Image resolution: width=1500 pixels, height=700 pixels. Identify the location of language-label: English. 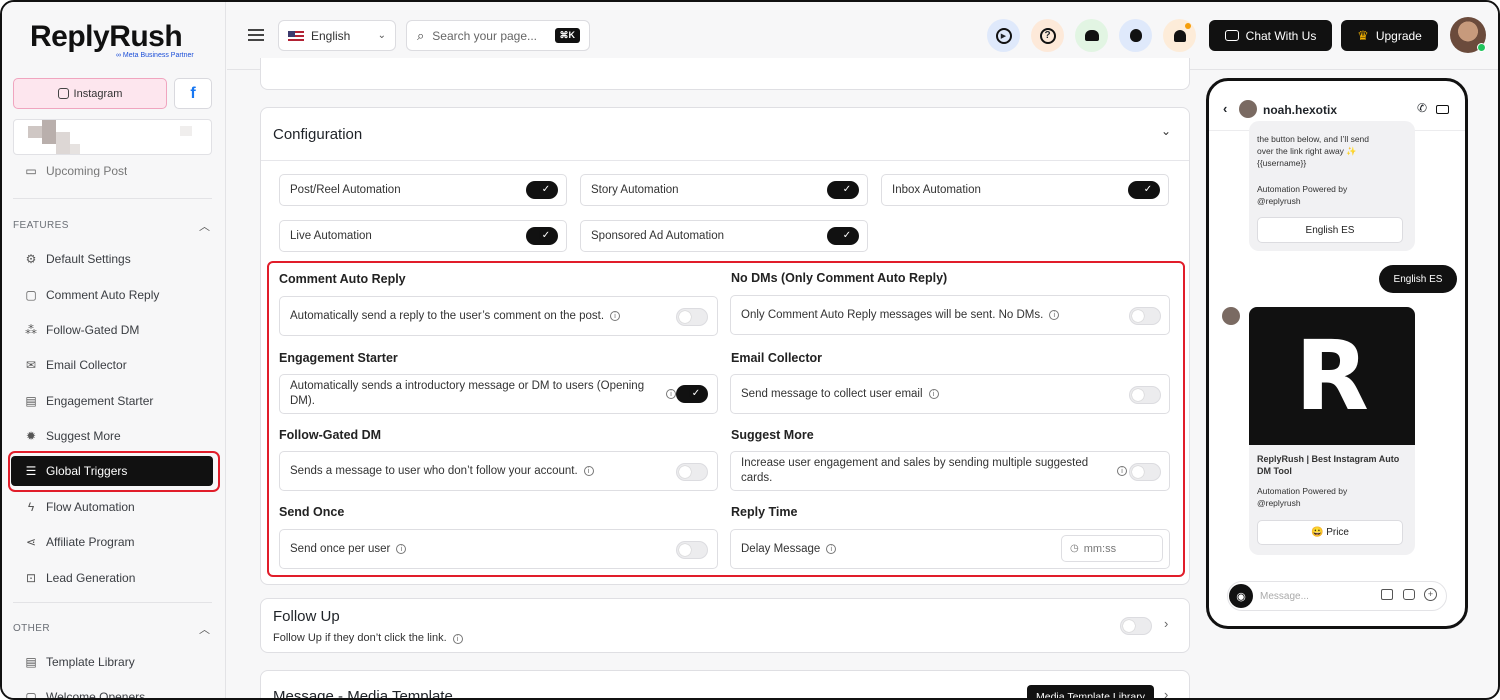
(331, 35).